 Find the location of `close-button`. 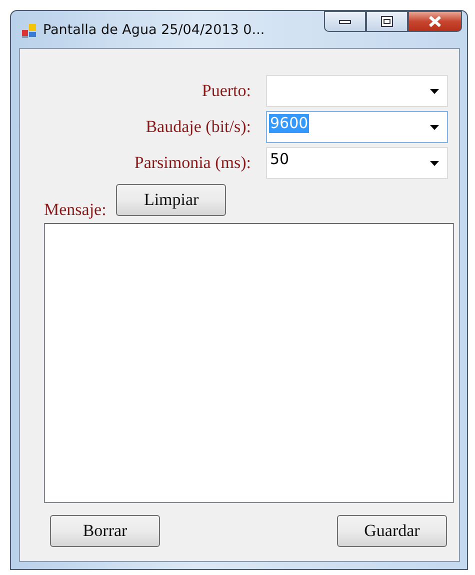

close-button is located at coordinates (435, 21).